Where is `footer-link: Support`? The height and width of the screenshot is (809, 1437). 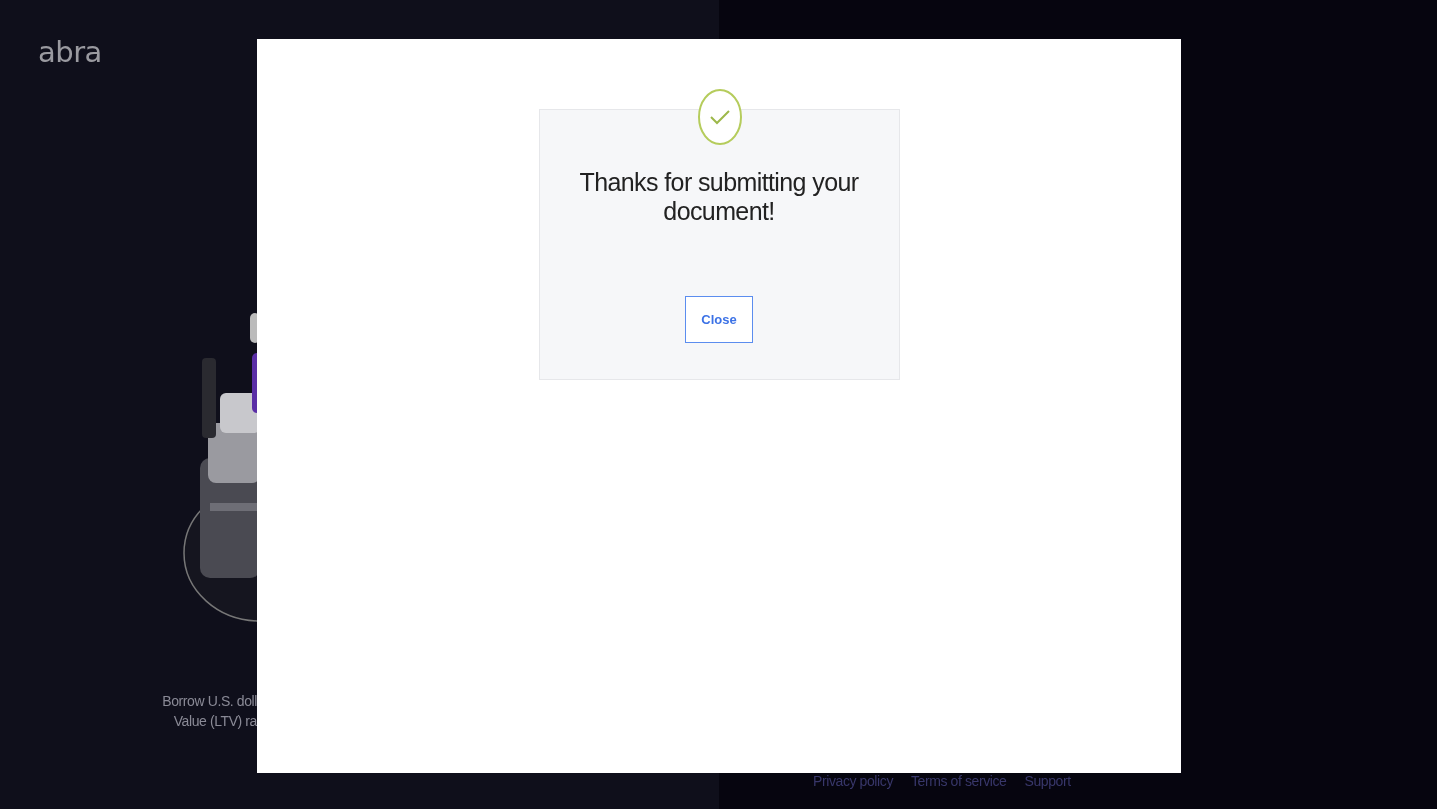 footer-link: Support is located at coordinates (1047, 781).